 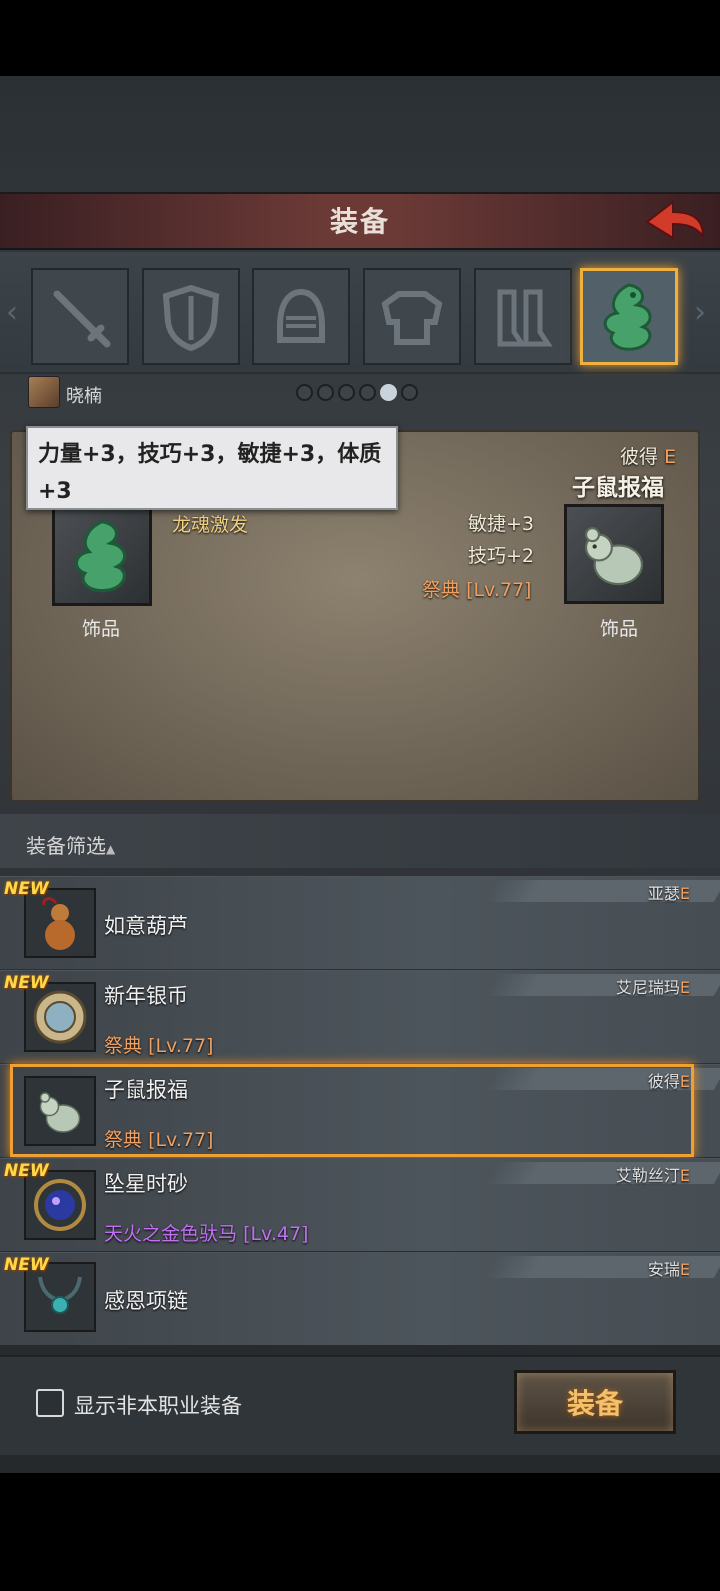 What do you see at coordinates (171, 1234) in the screenshot?
I see `item-set-name: 天火之金色驮马` at bounding box center [171, 1234].